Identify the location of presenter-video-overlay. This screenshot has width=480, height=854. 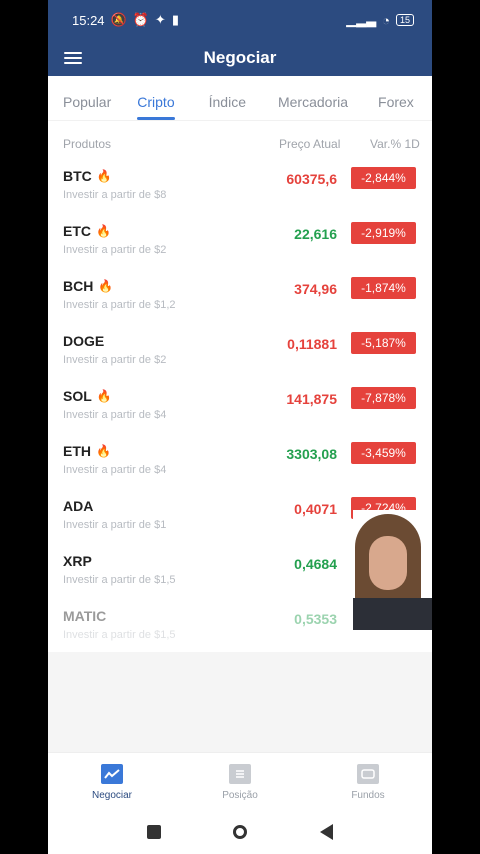
(392, 570).